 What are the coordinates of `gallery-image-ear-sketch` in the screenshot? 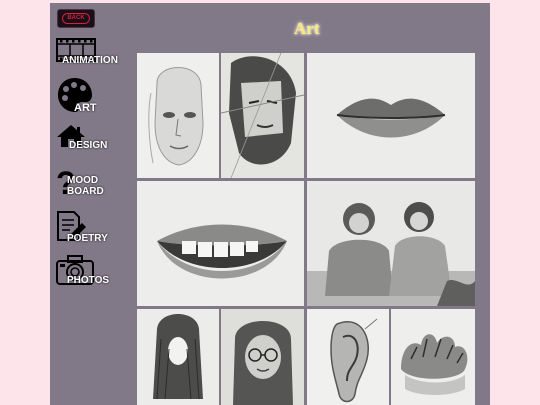 It's located at (348, 357).